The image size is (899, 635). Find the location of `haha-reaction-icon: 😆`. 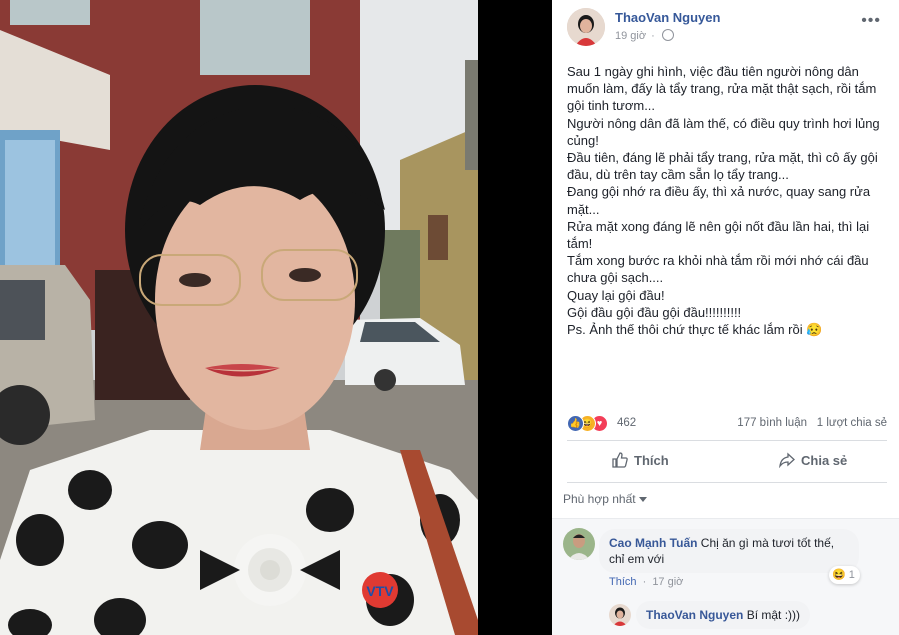

haha-reaction-icon: 😆 is located at coordinates (839, 575).